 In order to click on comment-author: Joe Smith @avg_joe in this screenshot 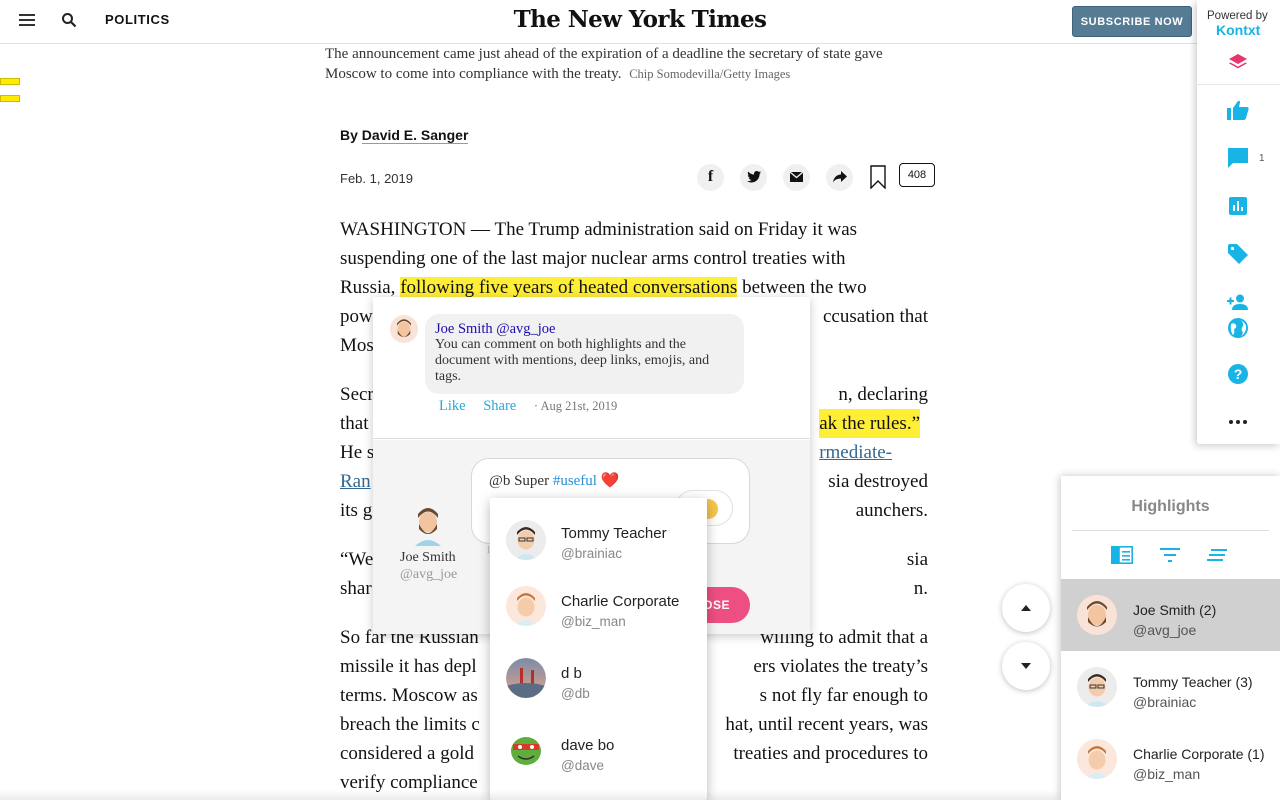, I will do `click(584, 329)`.